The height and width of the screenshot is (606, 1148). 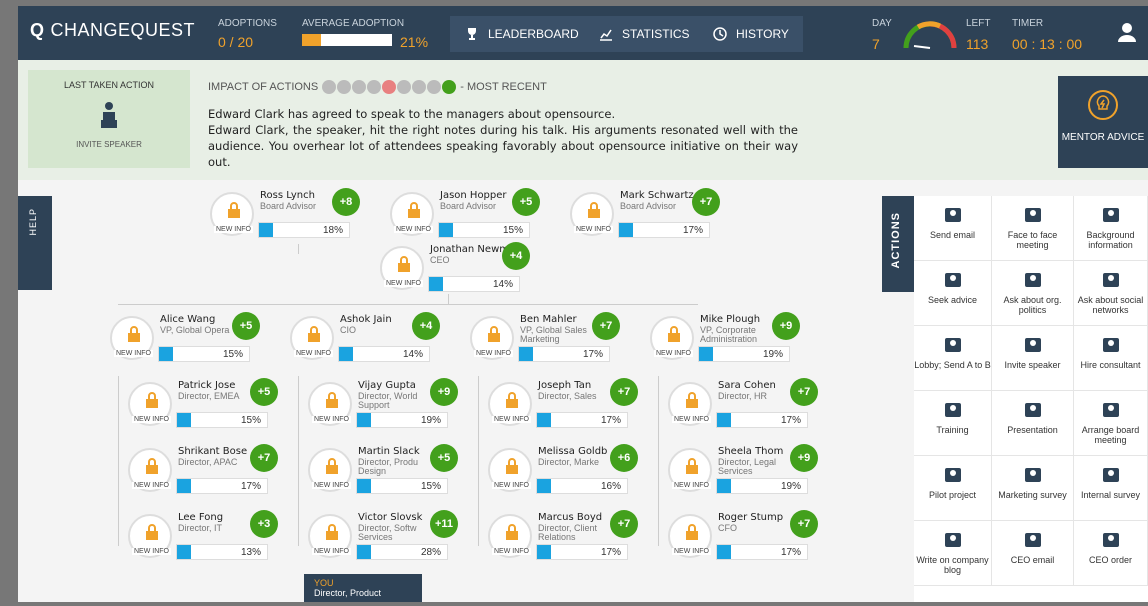 I want to click on person-role: Director, Sales, so click(x=567, y=396).